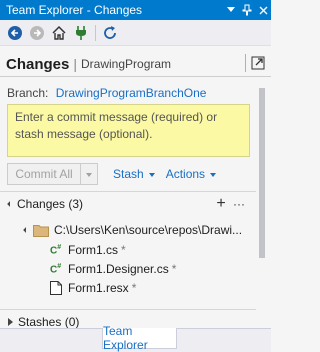  Describe the element at coordinates (262, 173) in the screenshot. I see `scrollbar-thumb` at that location.